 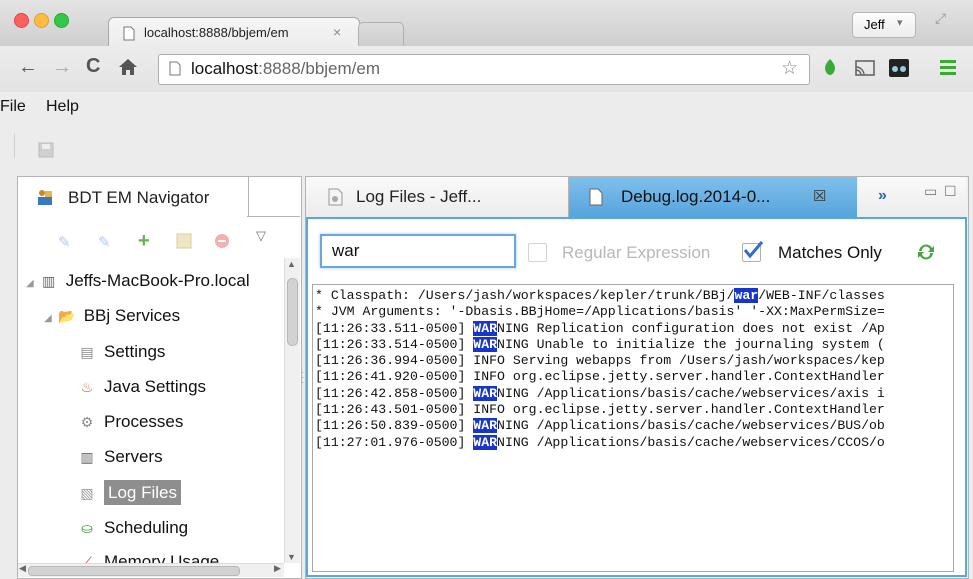 I want to click on profile-name: Jeff, so click(x=874, y=24).